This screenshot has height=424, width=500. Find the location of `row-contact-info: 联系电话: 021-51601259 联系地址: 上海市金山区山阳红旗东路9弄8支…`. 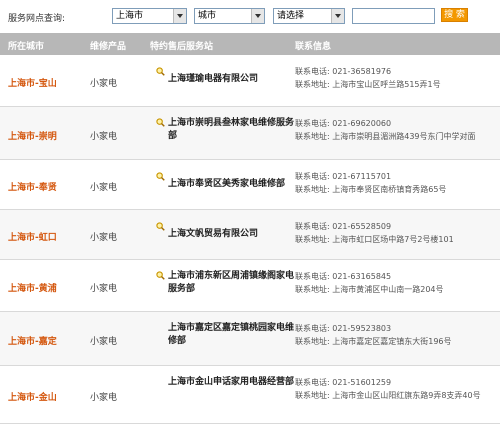

row-contact-info: 联系电话: 021-51601259 联系地址: 上海市金山区山阳红旗东路9弄8支… is located at coordinates (388, 389).